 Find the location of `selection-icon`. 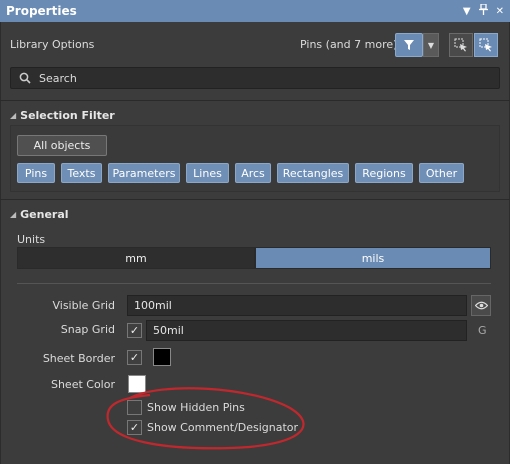

selection-icon is located at coordinates (460, 45).